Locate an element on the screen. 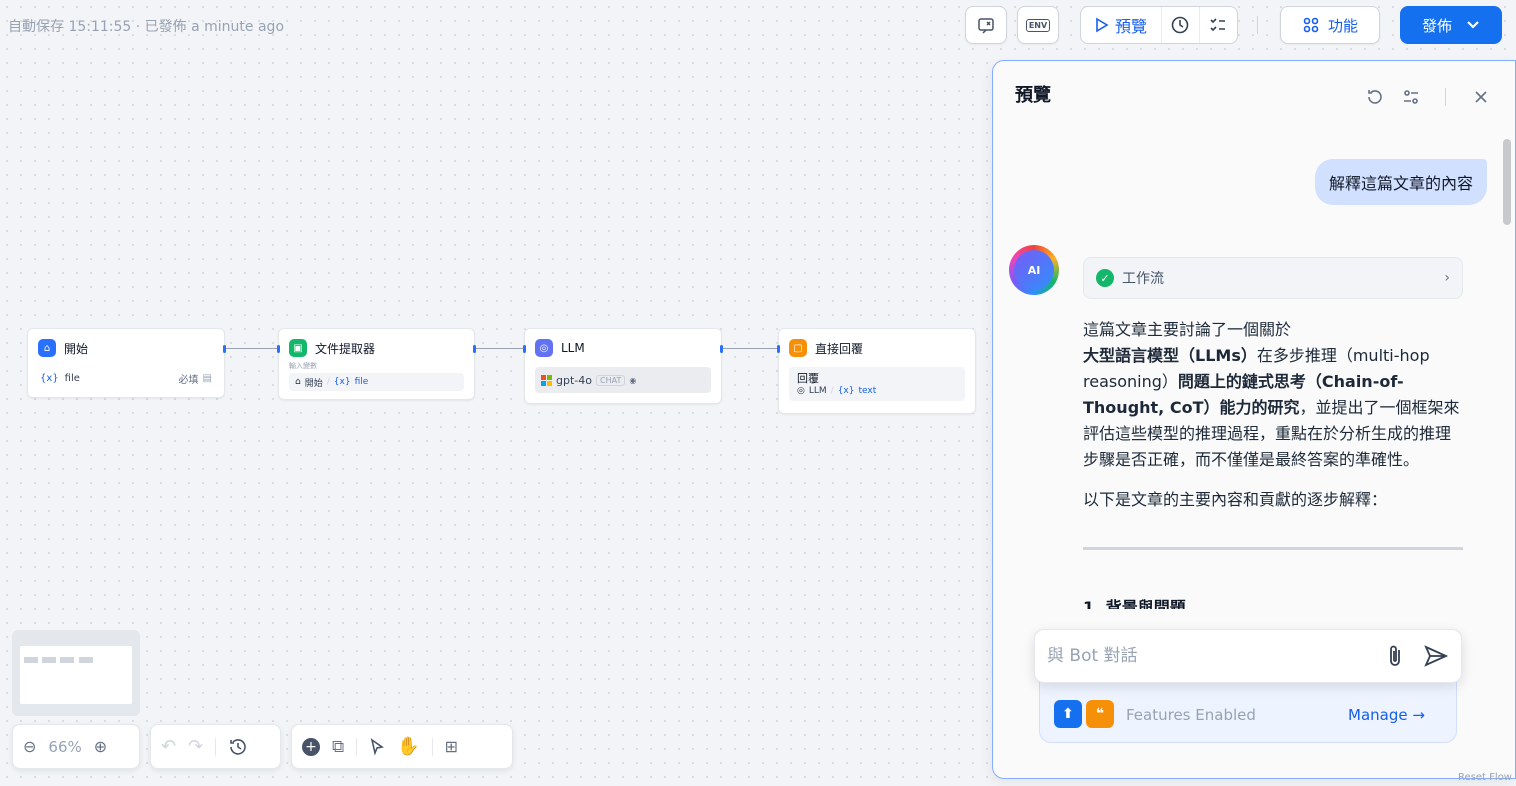 This screenshot has height=786, width=1516. node-answer-title: 直接回覆 is located at coordinates (839, 348).